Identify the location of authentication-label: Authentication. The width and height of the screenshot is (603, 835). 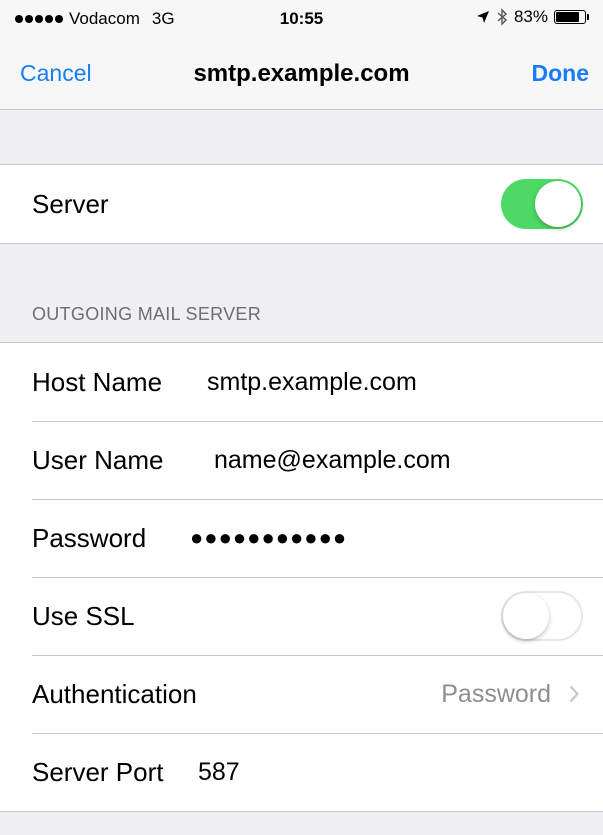
(114, 694).